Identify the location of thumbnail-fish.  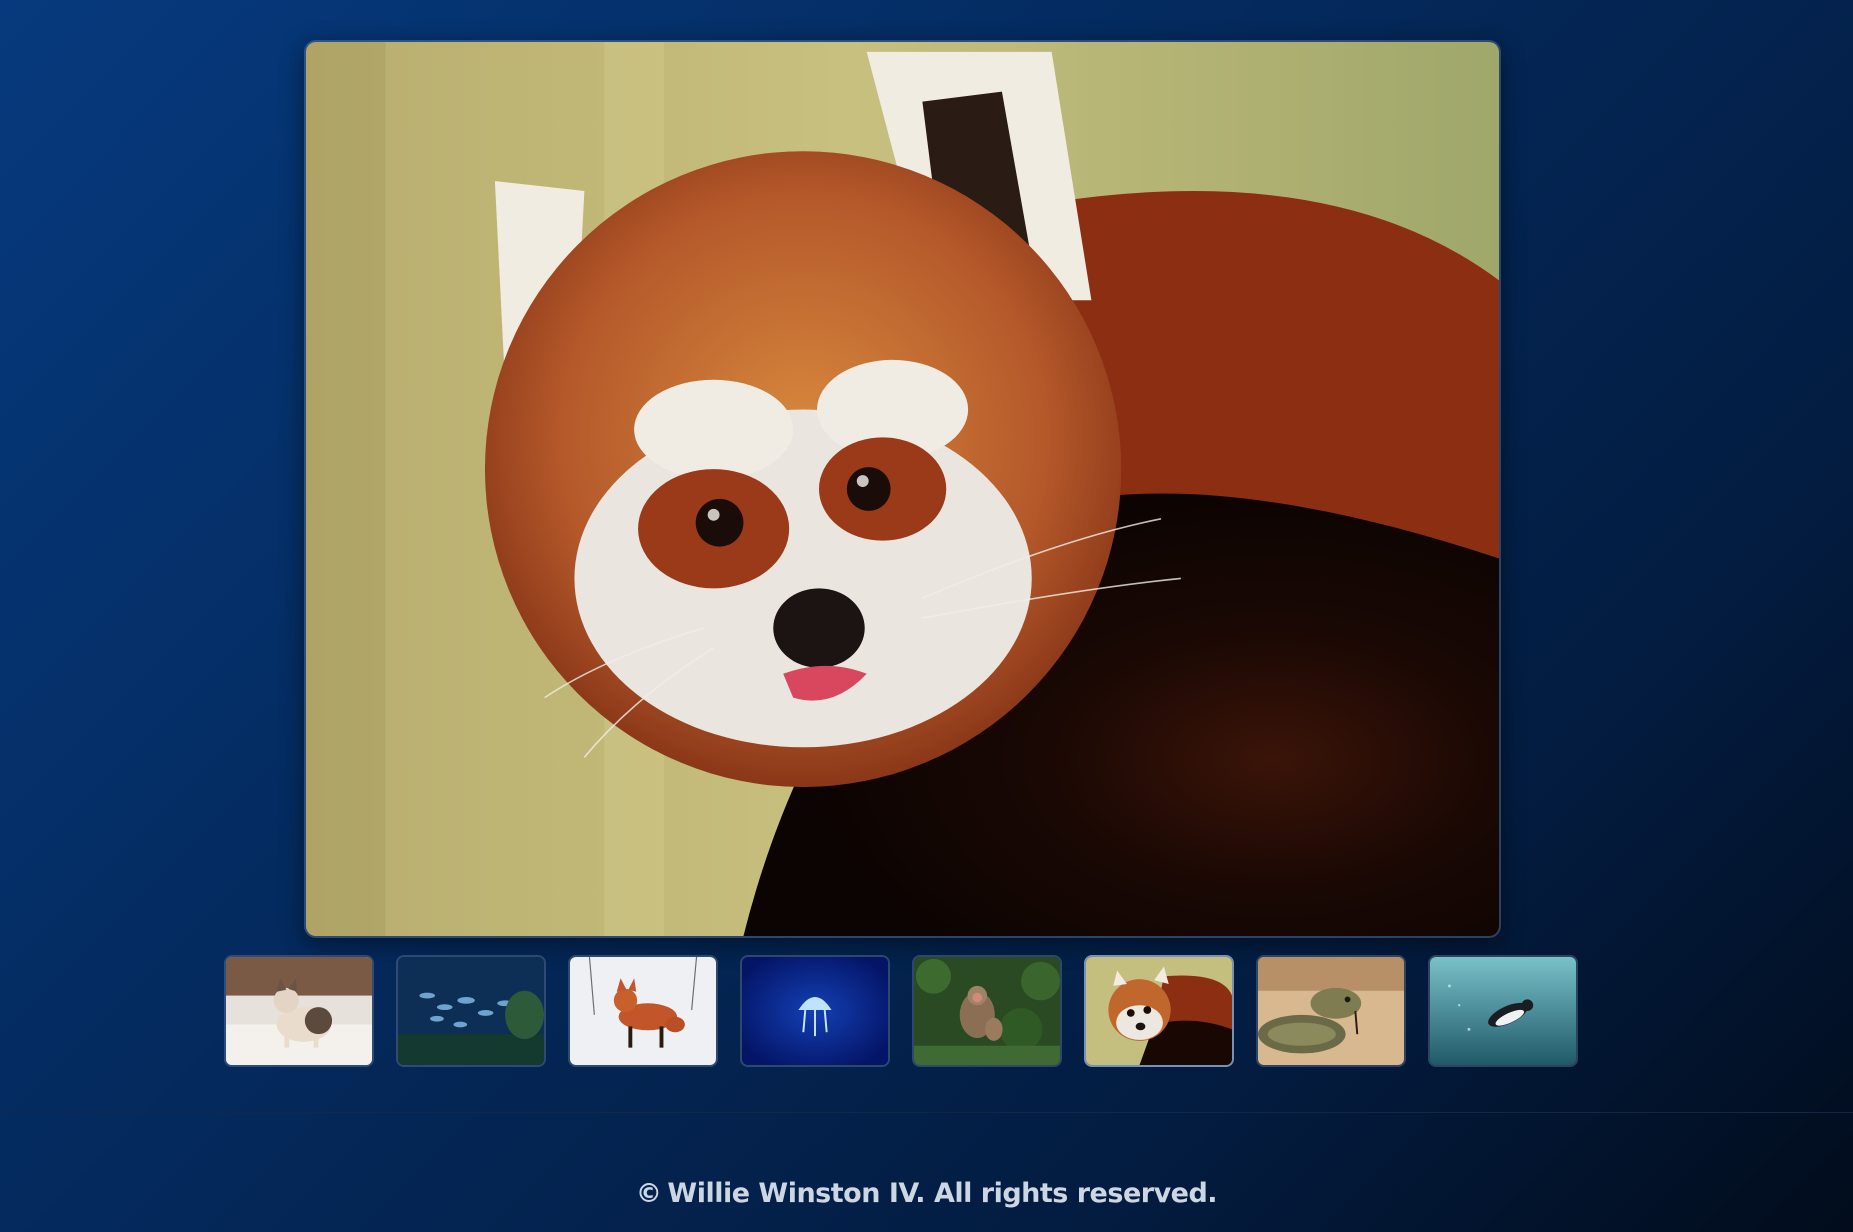
(471, 1011).